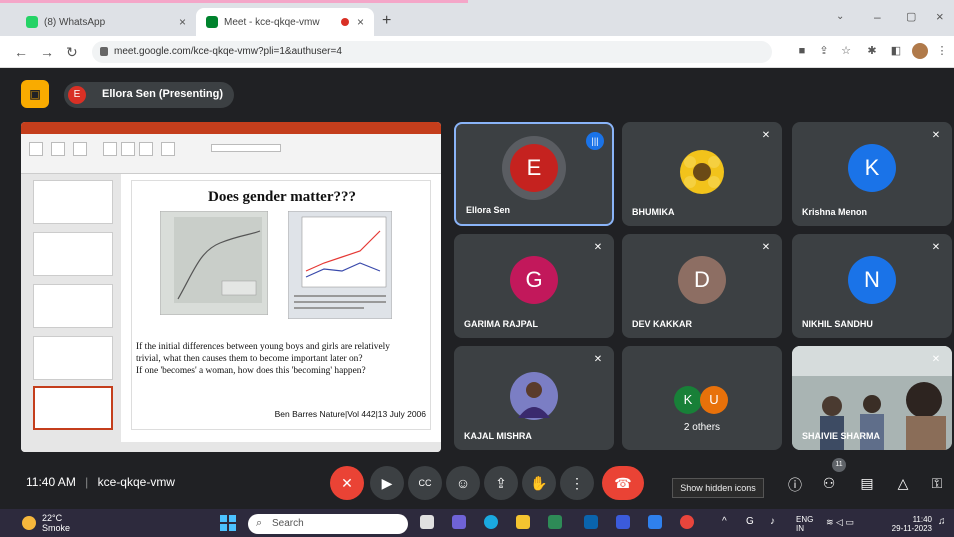  Describe the element at coordinates (387, 483) in the screenshot. I see `camera-toggle-button: ▶` at that location.